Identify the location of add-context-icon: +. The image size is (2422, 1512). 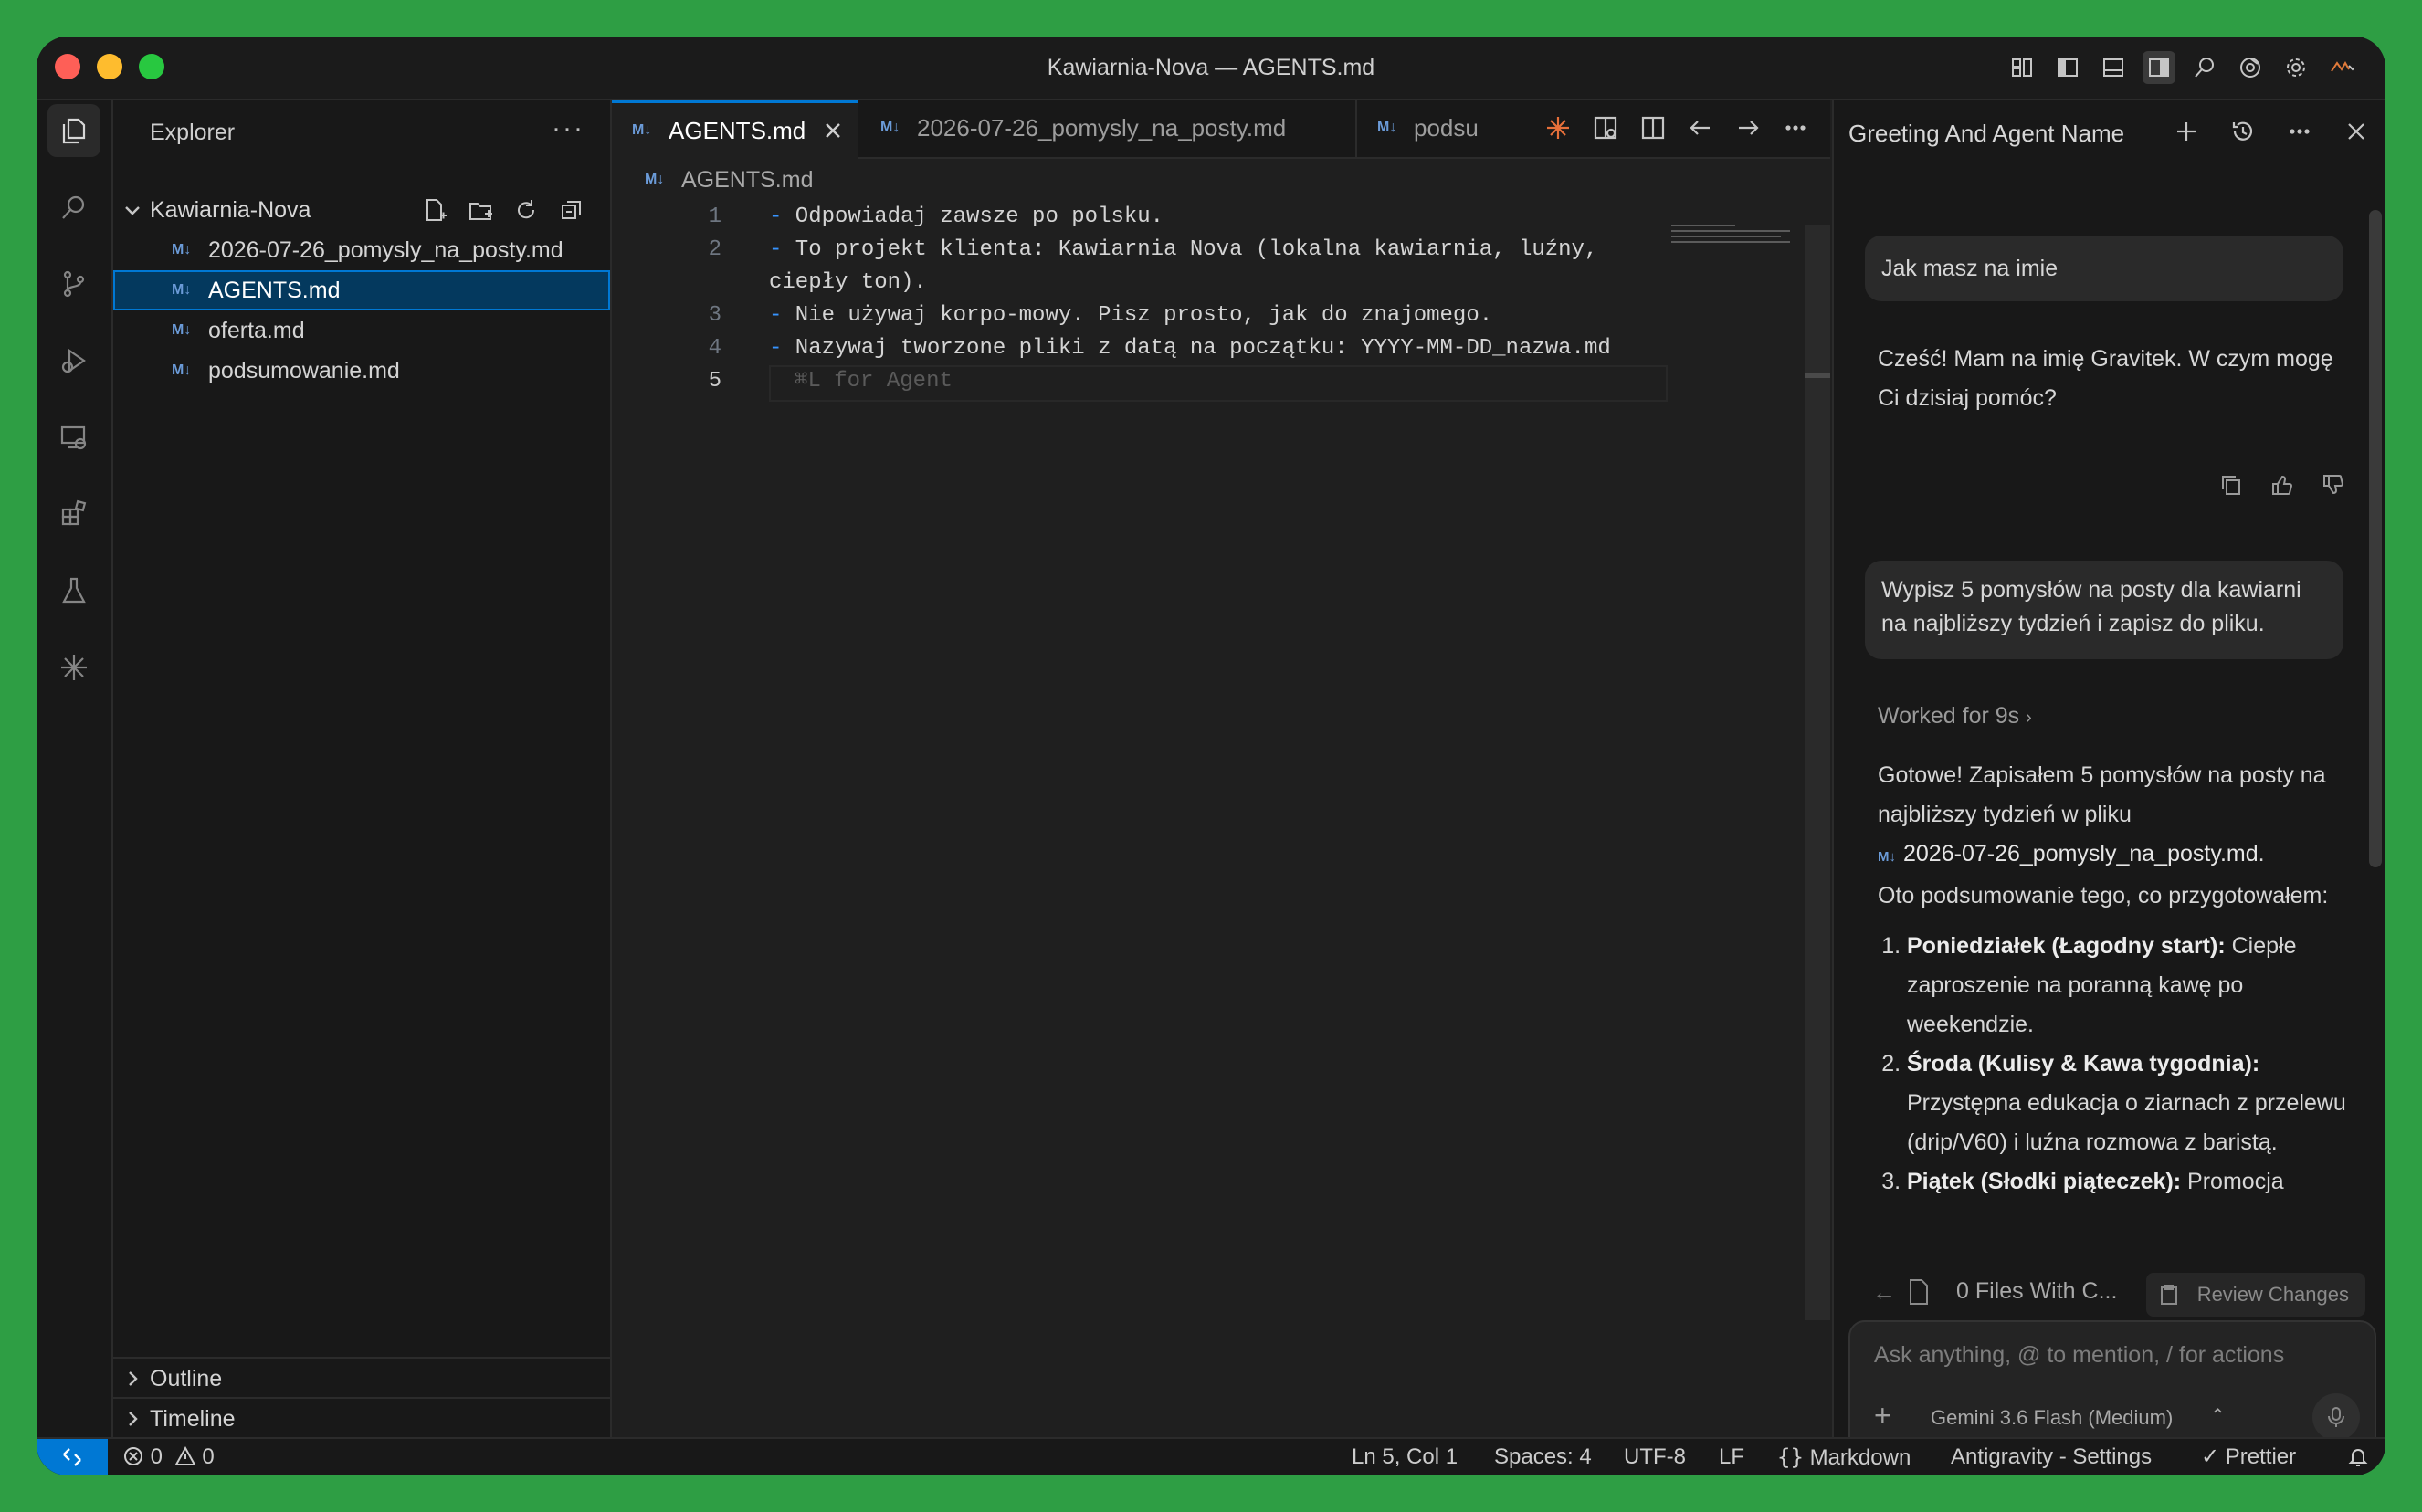
(1882, 1416).